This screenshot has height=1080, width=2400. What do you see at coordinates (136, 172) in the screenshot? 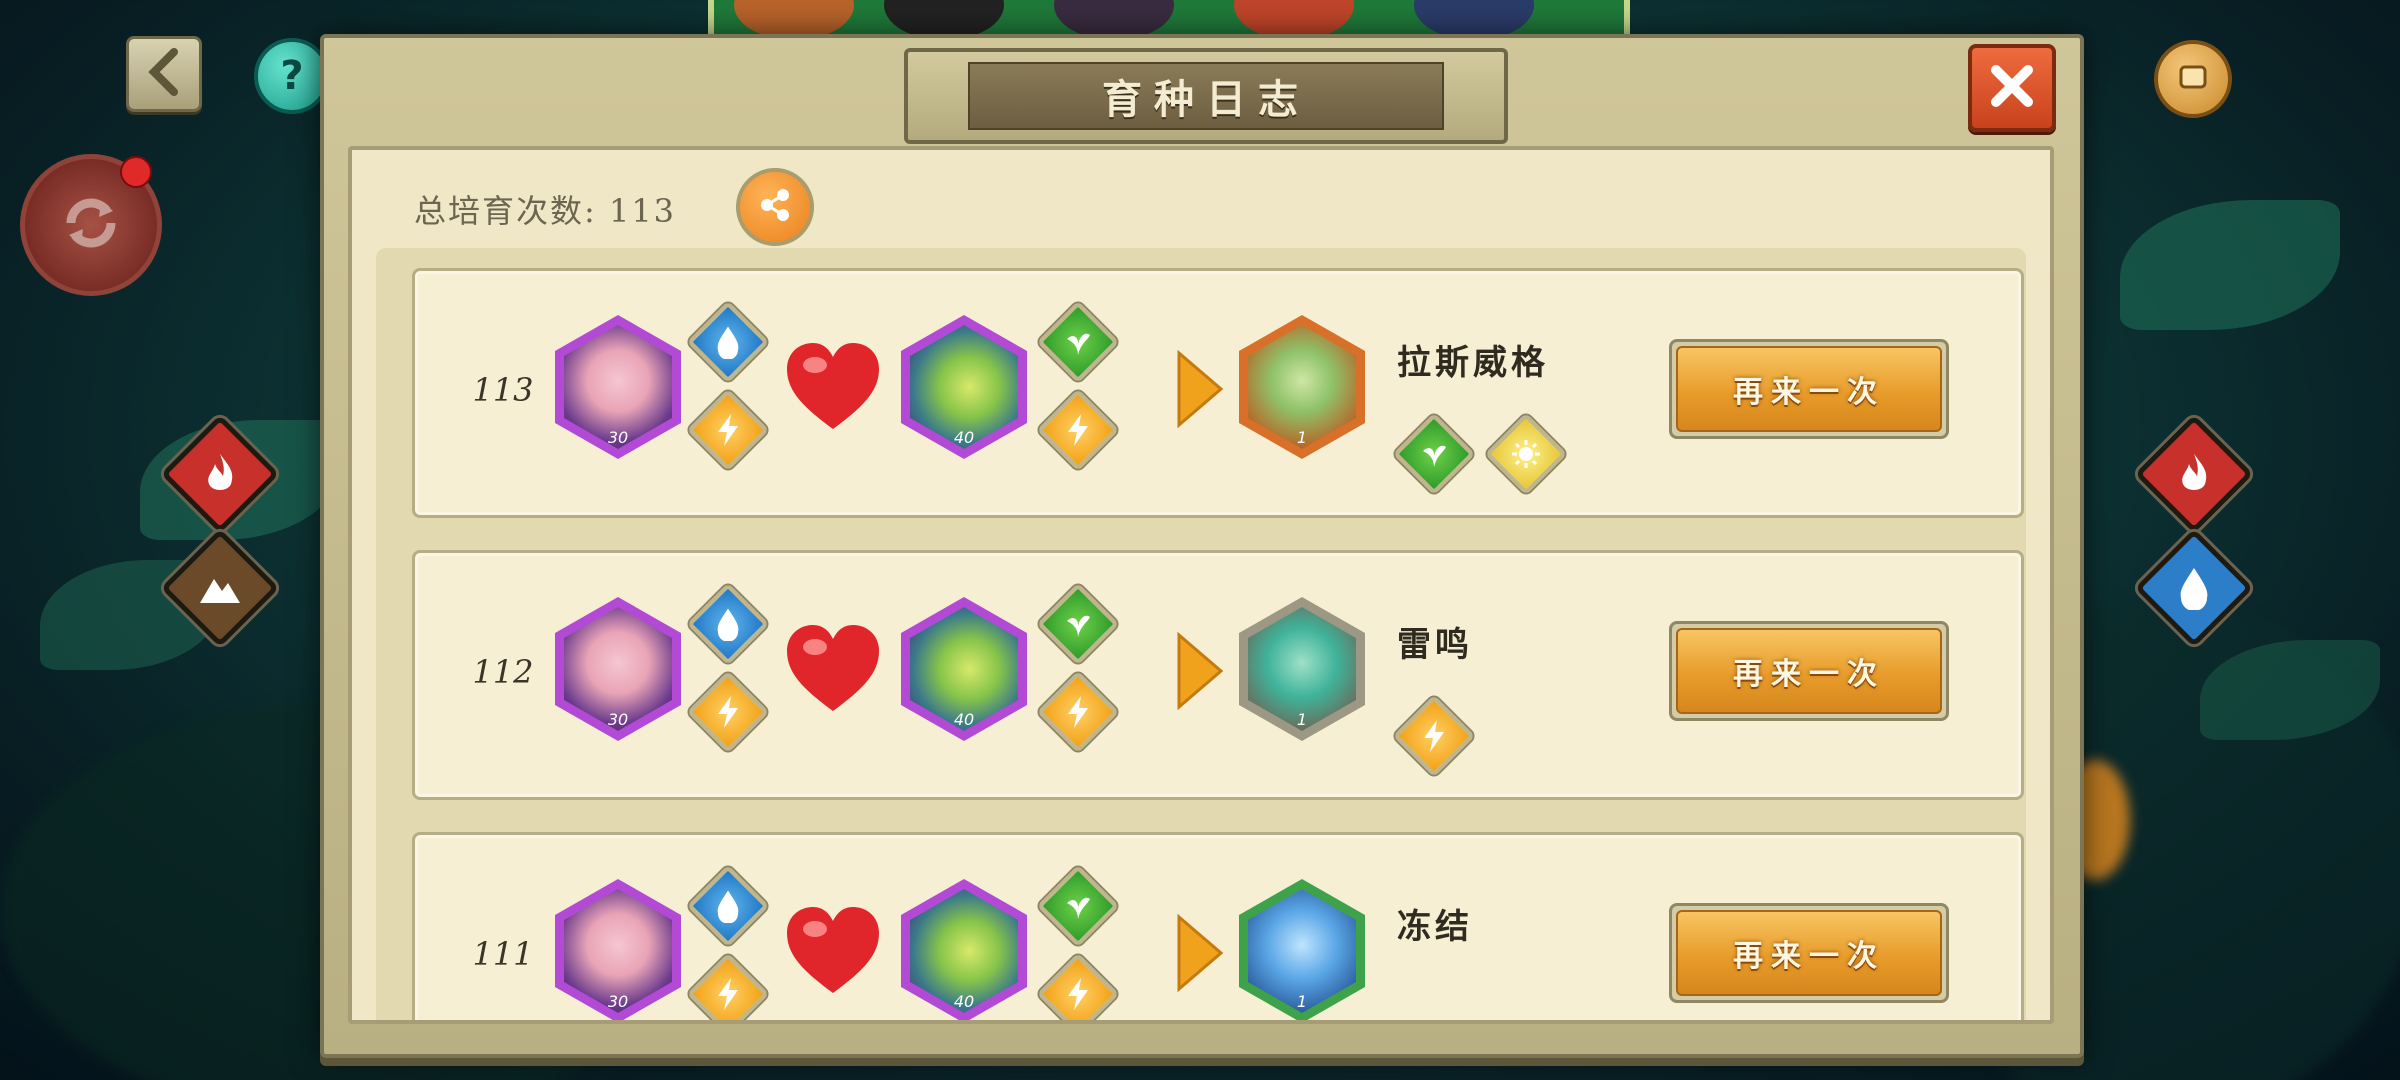
I see `notification-dot` at bounding box center [136, 172].